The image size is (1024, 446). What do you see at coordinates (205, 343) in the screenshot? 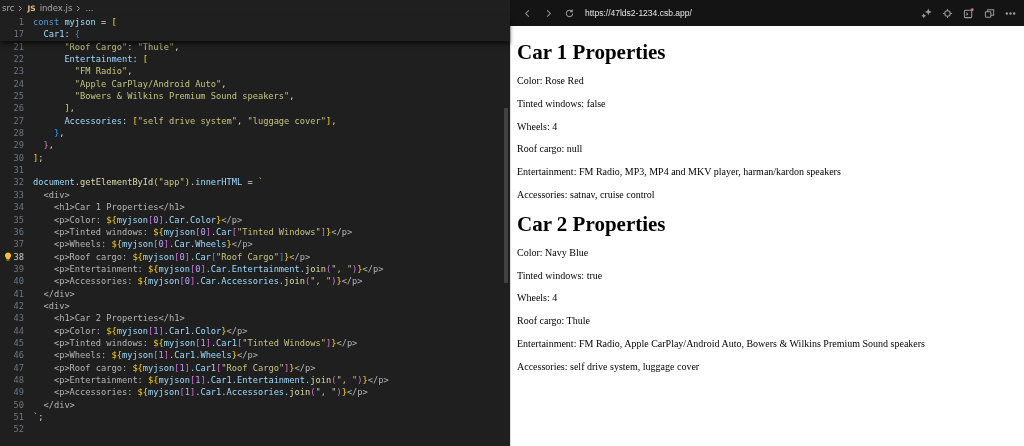
I see `code-text: <p>Tinted windows: ${myjson[1].Car1["Tinted Windows"]}</p>` at bounding box center [205, 343].